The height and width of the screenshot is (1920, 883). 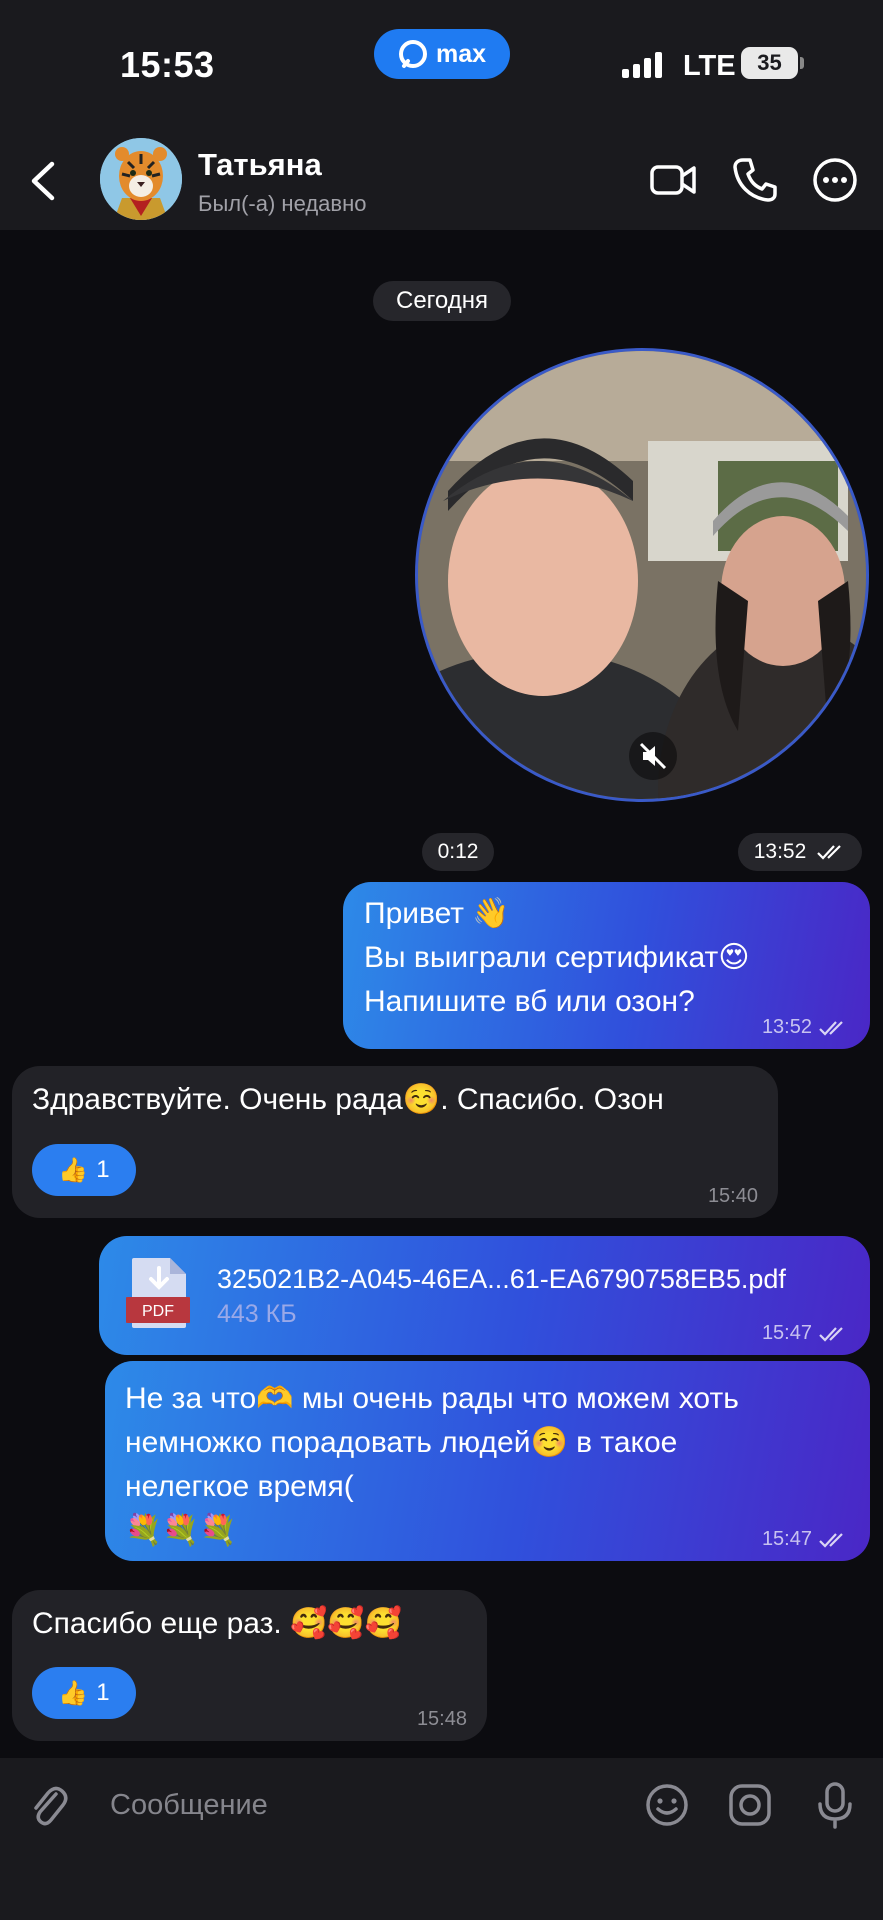 What do you see at coordinates (642, 65) in the screenshot?
I see `signal-icon` at bounding box center [642, 65].